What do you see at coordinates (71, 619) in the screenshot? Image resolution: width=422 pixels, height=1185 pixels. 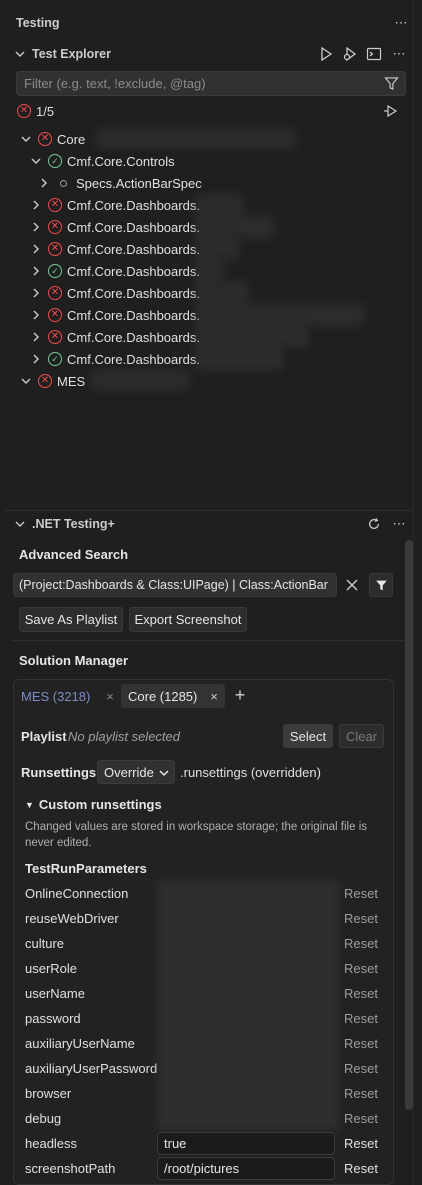 I see `save-playlist-button: Save As Playlist` at bounding box center [71, 619].